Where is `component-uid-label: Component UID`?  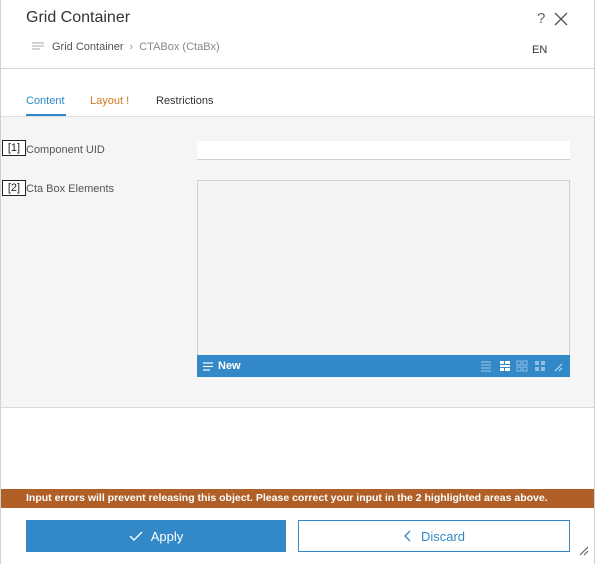
component-uid-label: Component UID is located at coordinates (65, 150).